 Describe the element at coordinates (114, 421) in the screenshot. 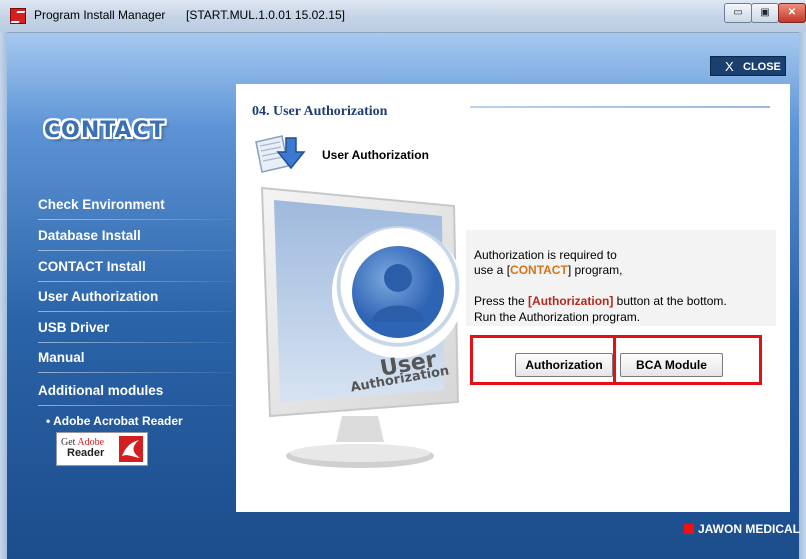

I see `sidebar-subitem-adobe-reader: • Adobe Acrobat Reader` at that location.